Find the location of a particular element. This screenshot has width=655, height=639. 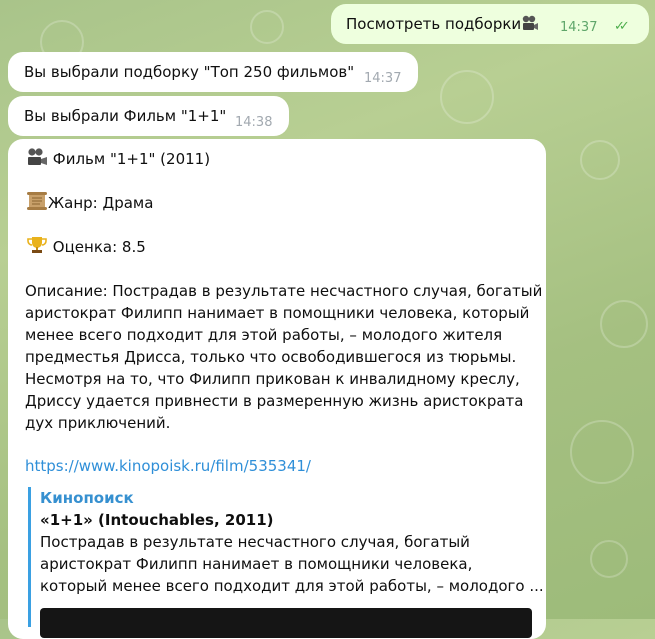

scroll-icon is located at coordinates (37, 204).